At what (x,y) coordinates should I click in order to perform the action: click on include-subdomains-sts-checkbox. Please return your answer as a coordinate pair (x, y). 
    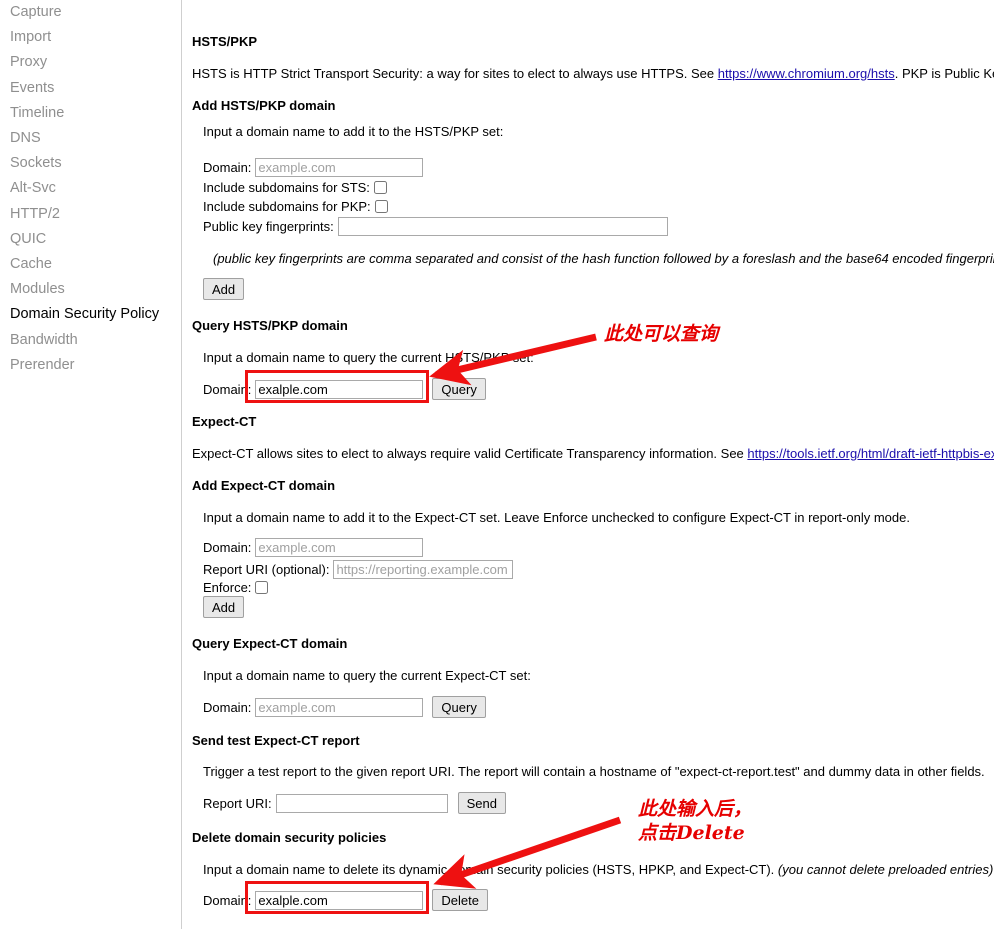
    Looking at the image, I should click on (380, 187).